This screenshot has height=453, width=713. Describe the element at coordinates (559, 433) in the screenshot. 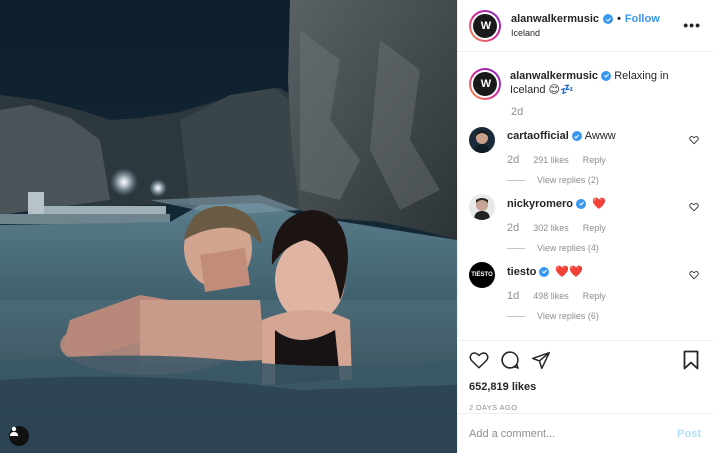

I see `comment-input` at that location.